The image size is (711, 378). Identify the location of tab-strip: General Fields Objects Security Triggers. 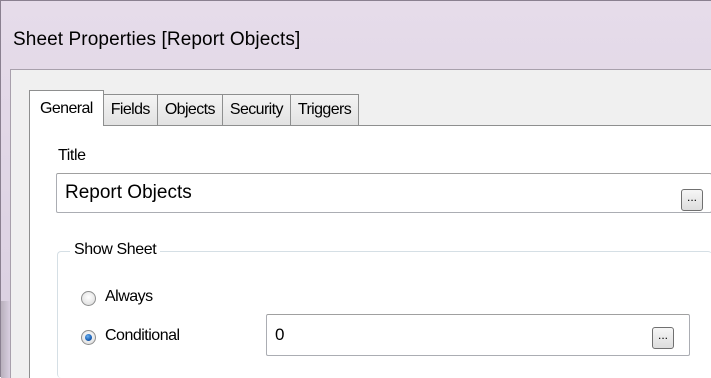
(194, 107).